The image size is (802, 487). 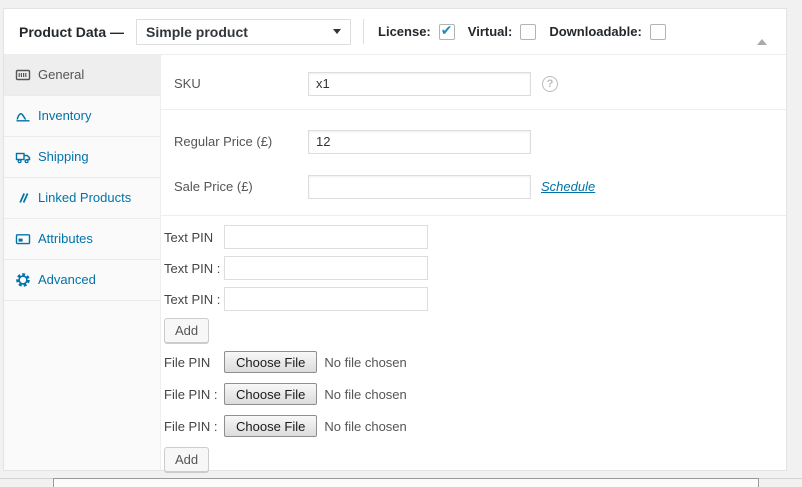 What do you see at coordinates (550, 83) in the screenshot?
I see `help-icon: ?` at bounding box center [550, 83].